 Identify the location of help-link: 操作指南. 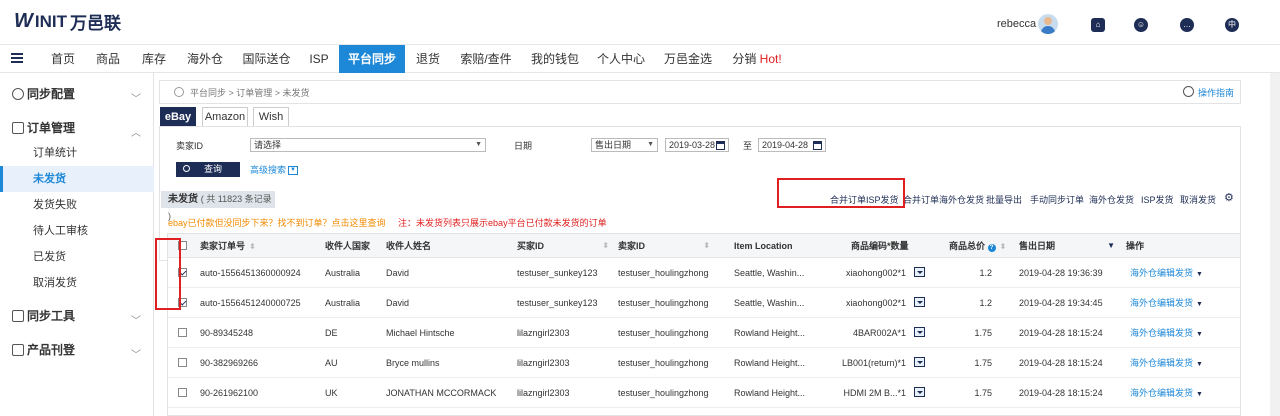
(1216, 92).